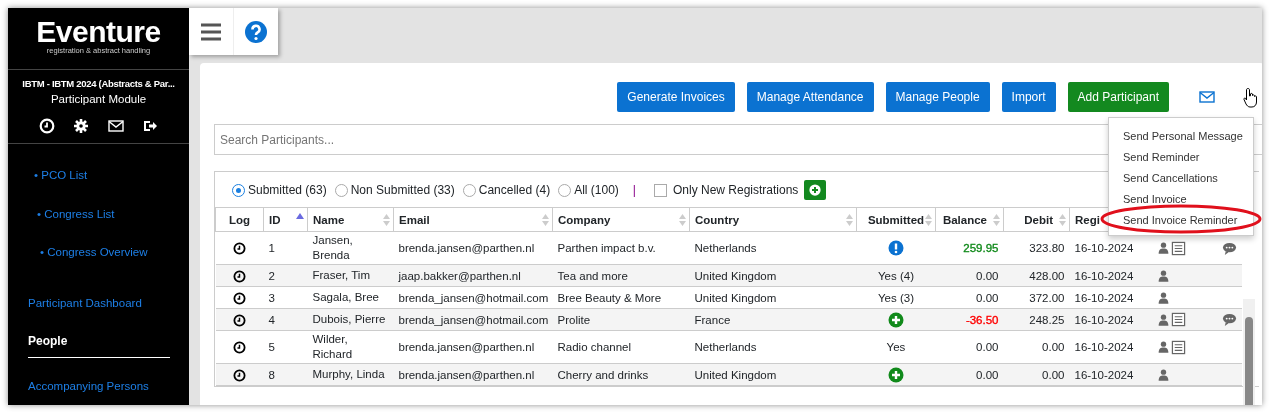  Describe the element at coordinates (108, 304) in the screenshot. I see `nav-link: Participant Dashboard` at that location.